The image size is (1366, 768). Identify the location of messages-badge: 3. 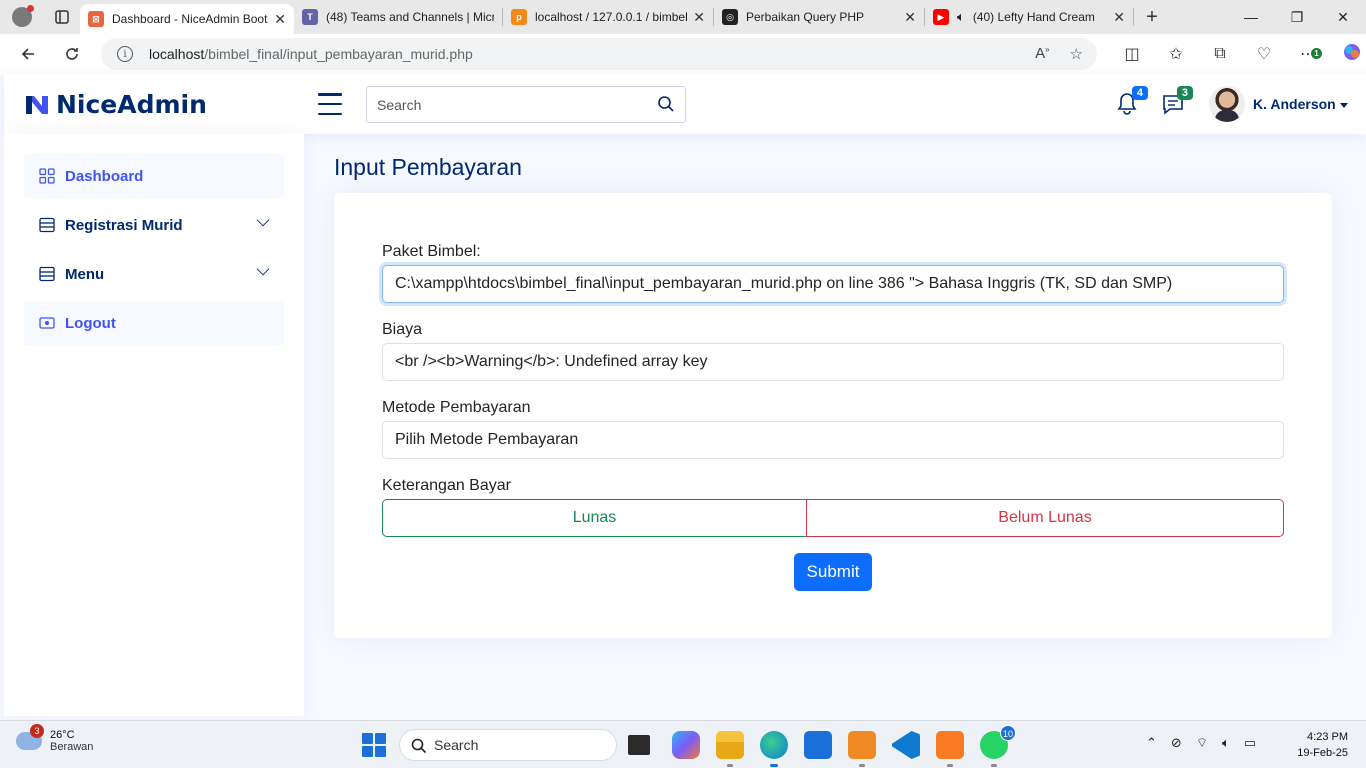
(1184, 93).